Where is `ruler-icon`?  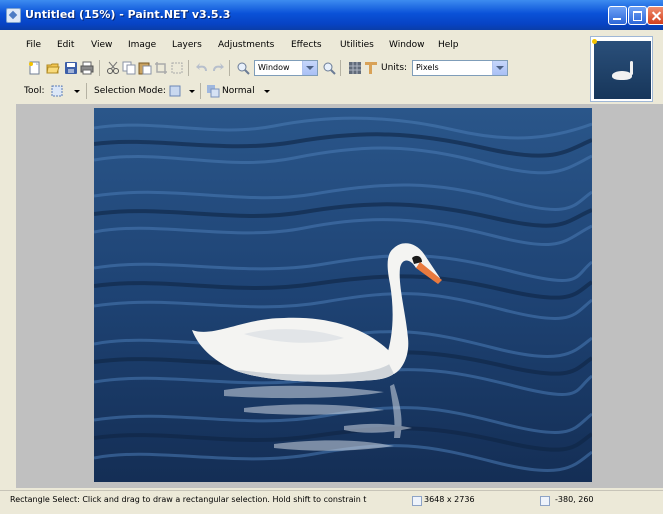 ruler-icon is located at coordinates (371, 68).